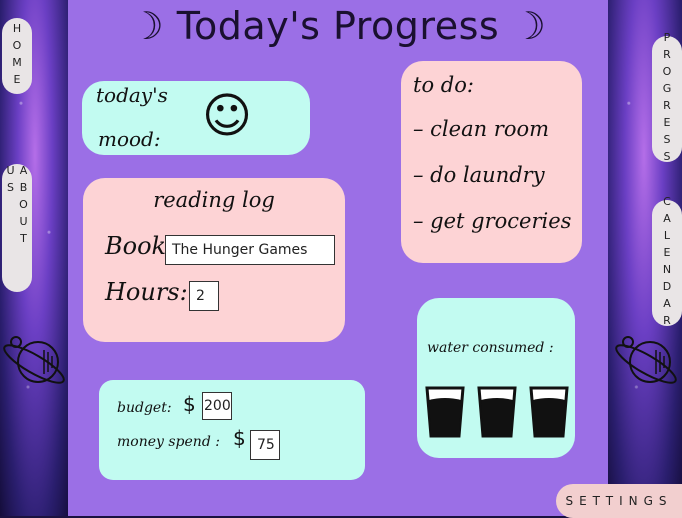  What do you see at coordinates (443, 85) in the screenshot?
I see `todo-heading: to do:` at bounding box center [443, 85].